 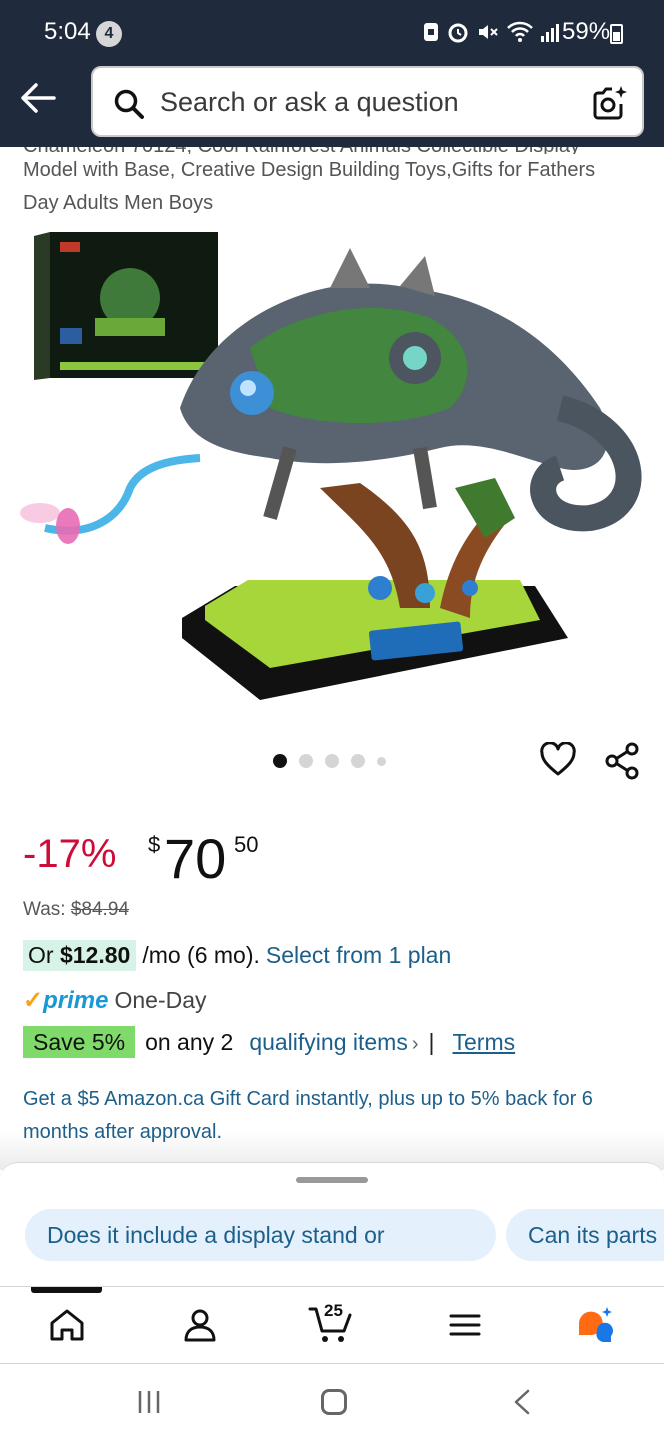 What do you see at coordinates (616, 34) in the screenshot?
I see `battery-icon` at bounding box center [616, 34].